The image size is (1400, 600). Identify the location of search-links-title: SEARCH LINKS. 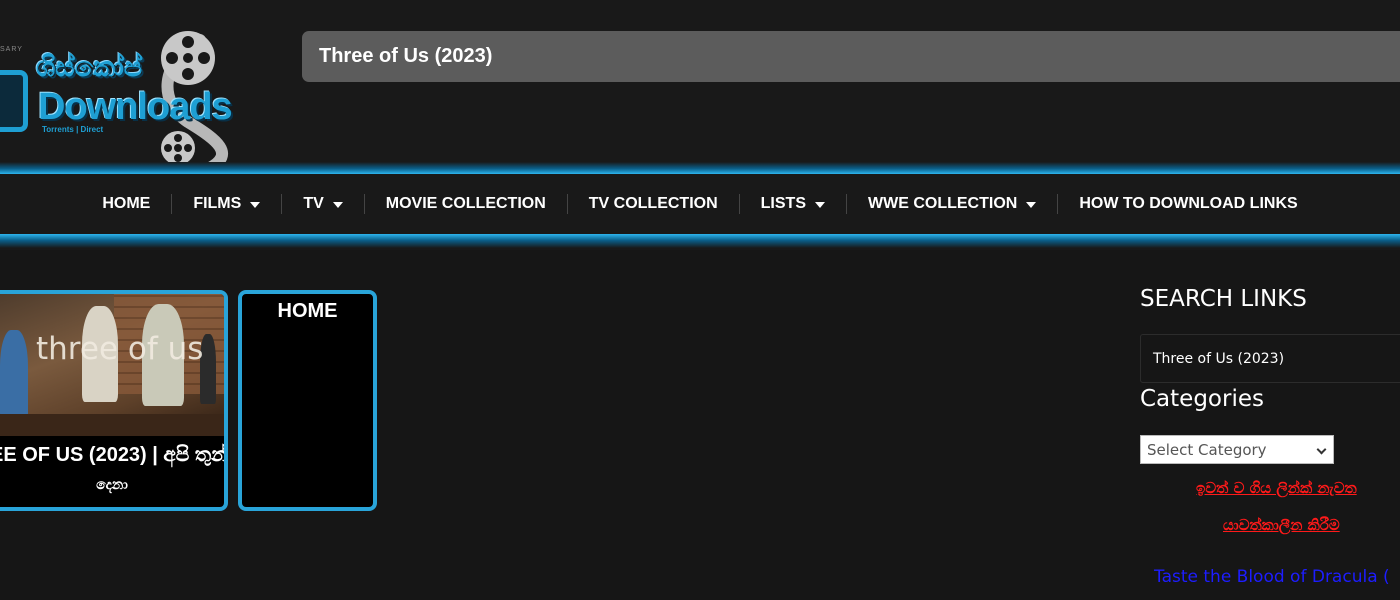
(1223, 299).